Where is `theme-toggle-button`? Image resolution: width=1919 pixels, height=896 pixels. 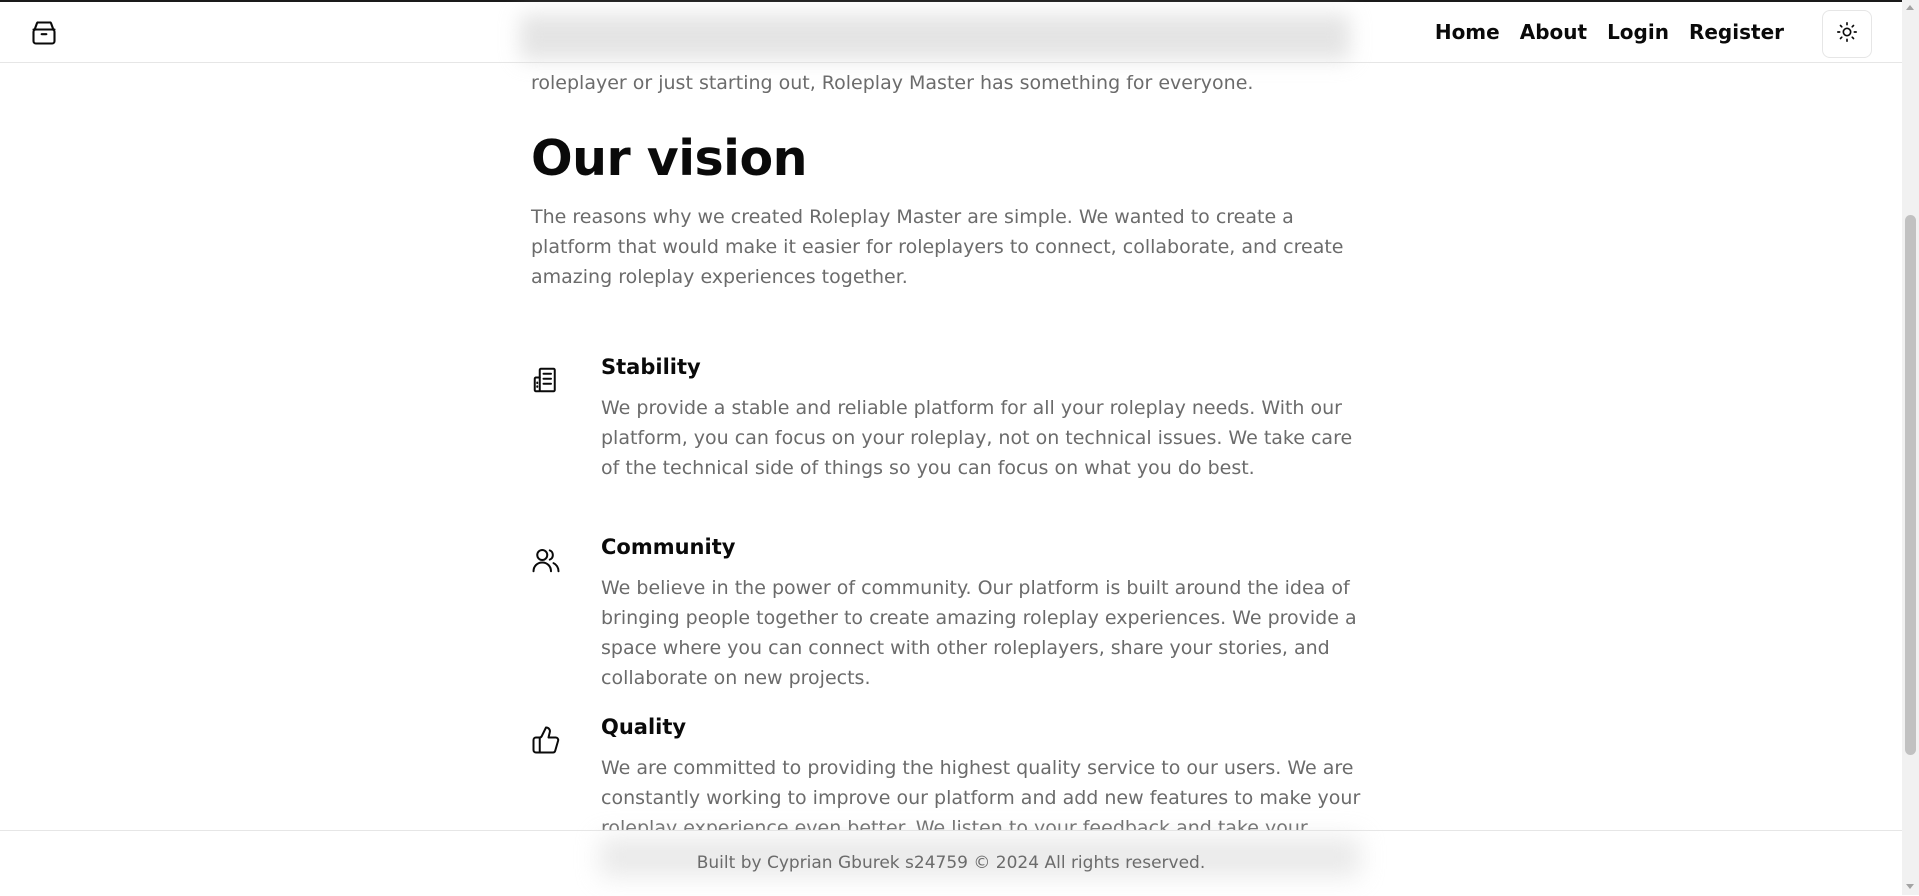 theme-toggle-button is located at coordinates (1847, 34).